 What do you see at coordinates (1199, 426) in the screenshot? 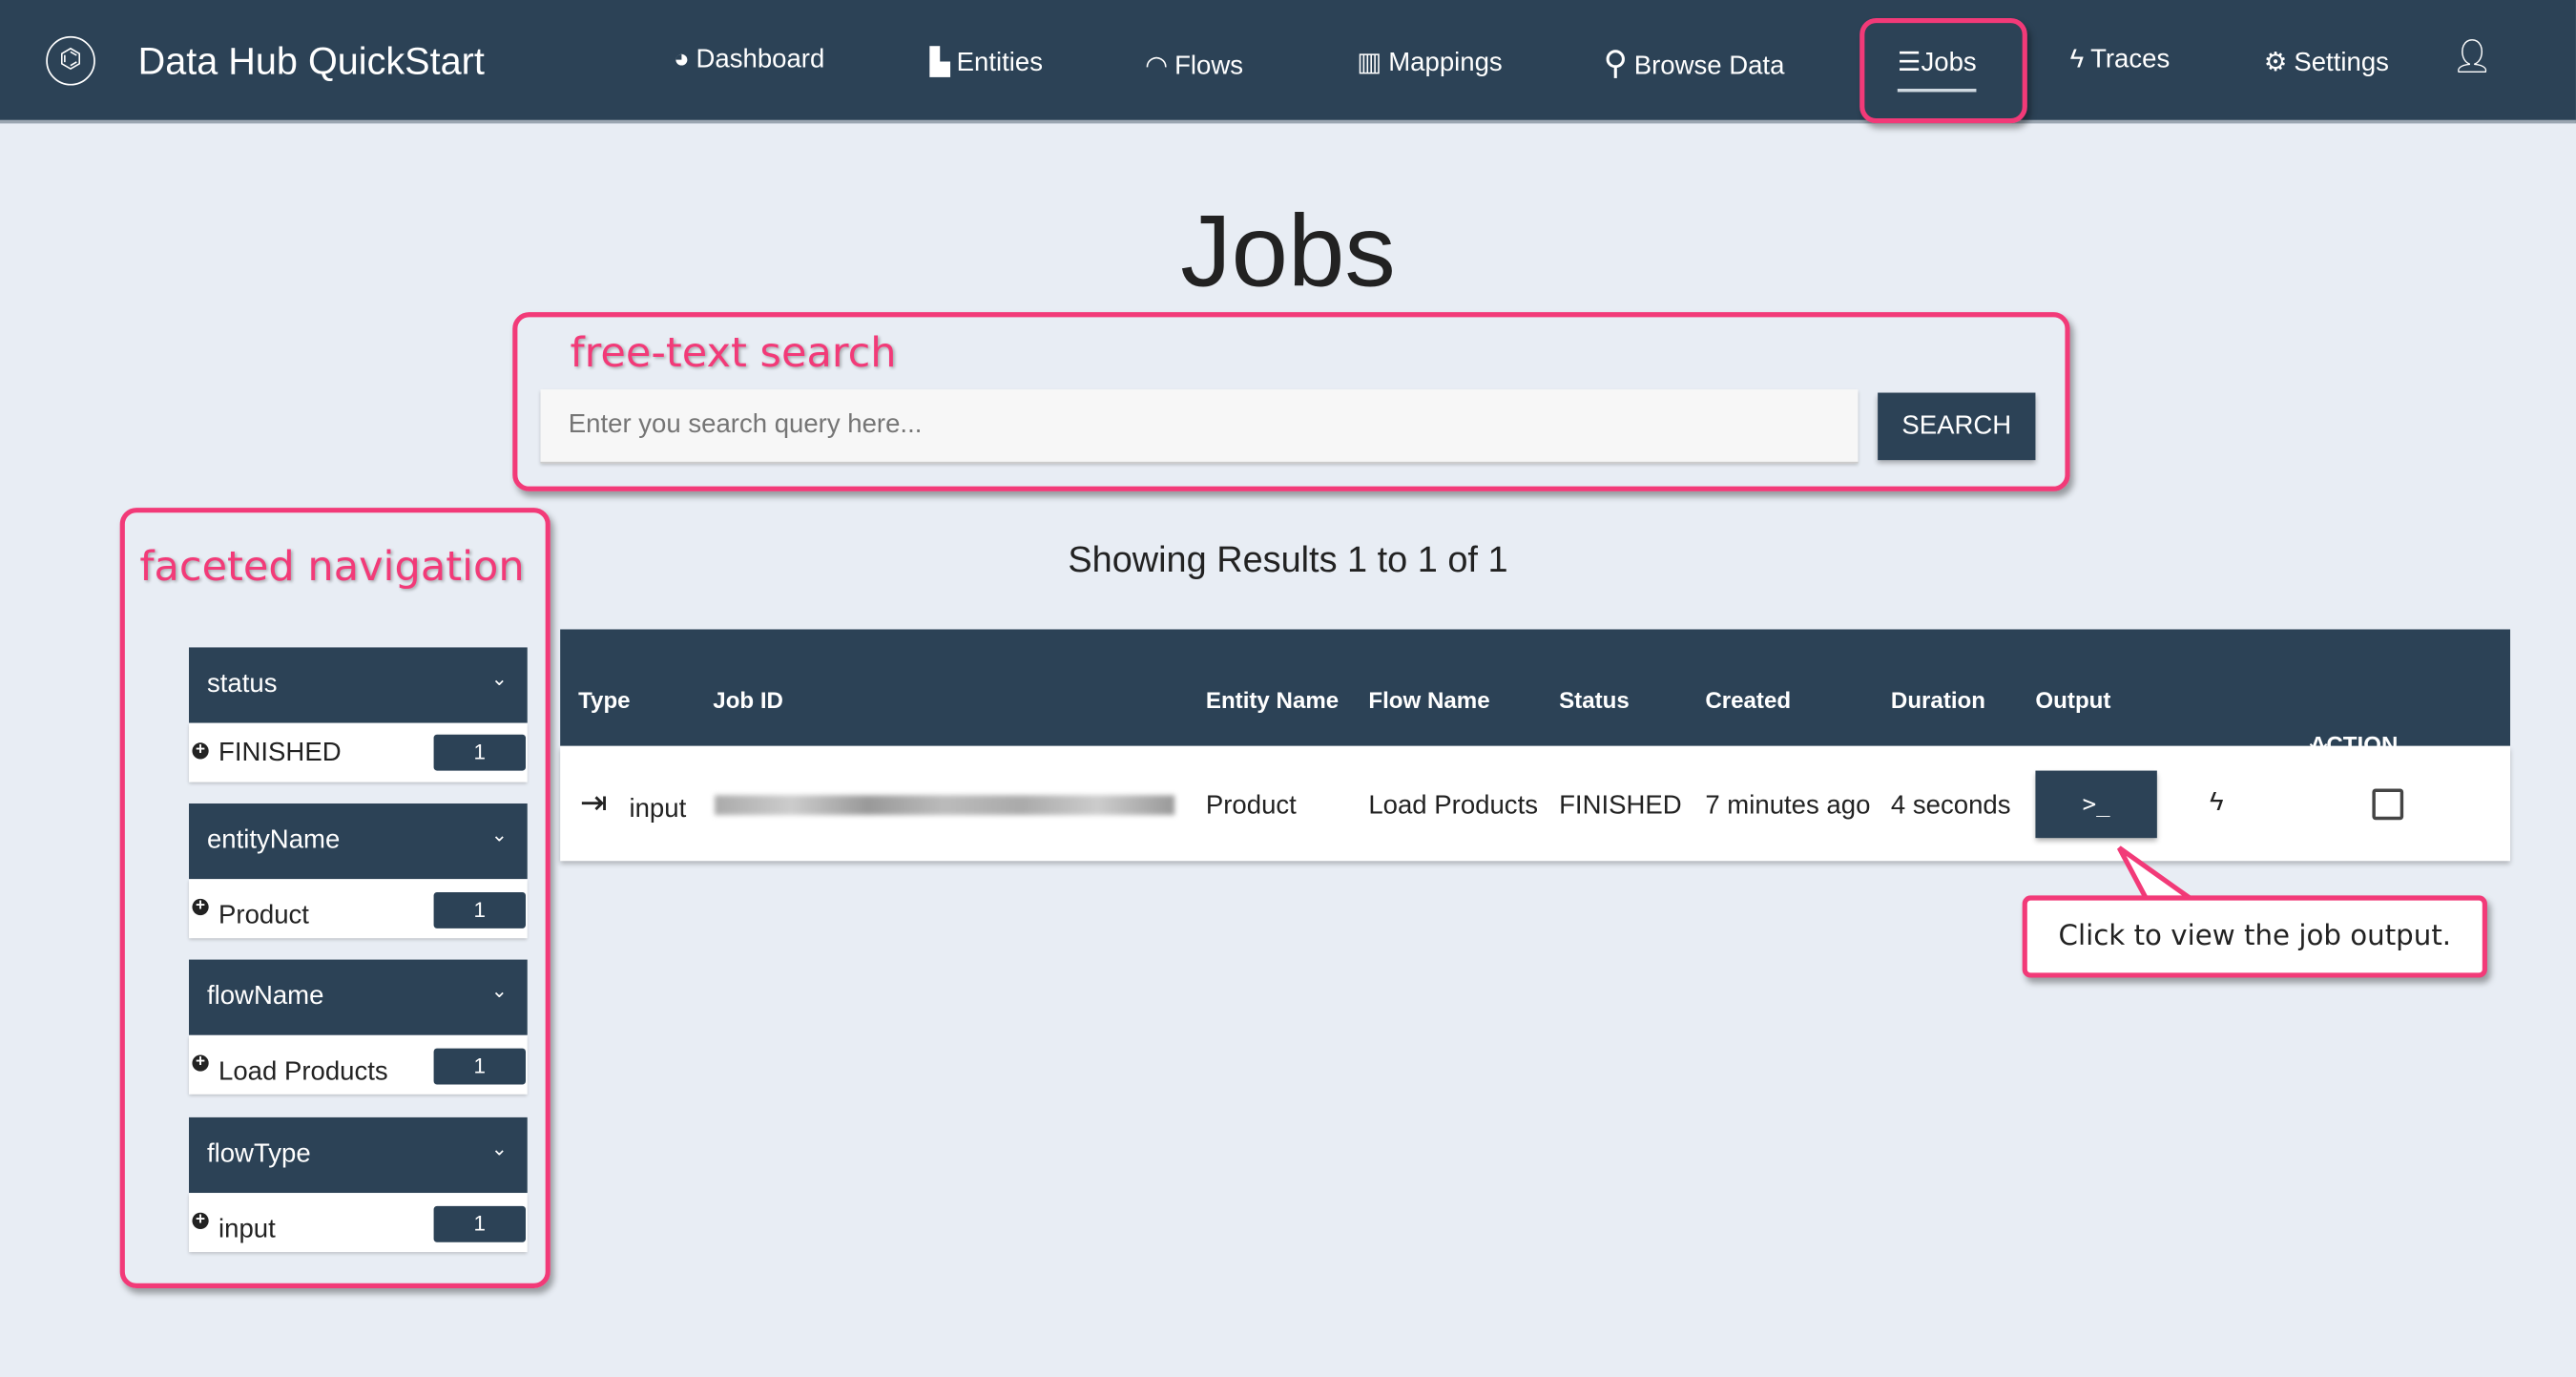
I see `search-input` at bounding box center [1199, 426].